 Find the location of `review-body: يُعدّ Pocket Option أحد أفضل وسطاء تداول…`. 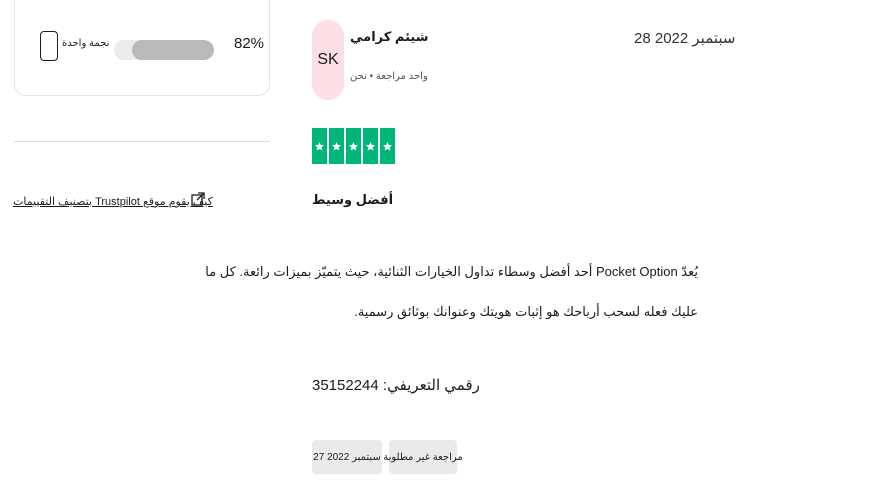

review-body: يُعدّ Pocket Option أحد أفضل وسطاء تداول… is located at coordinates (451, 292).